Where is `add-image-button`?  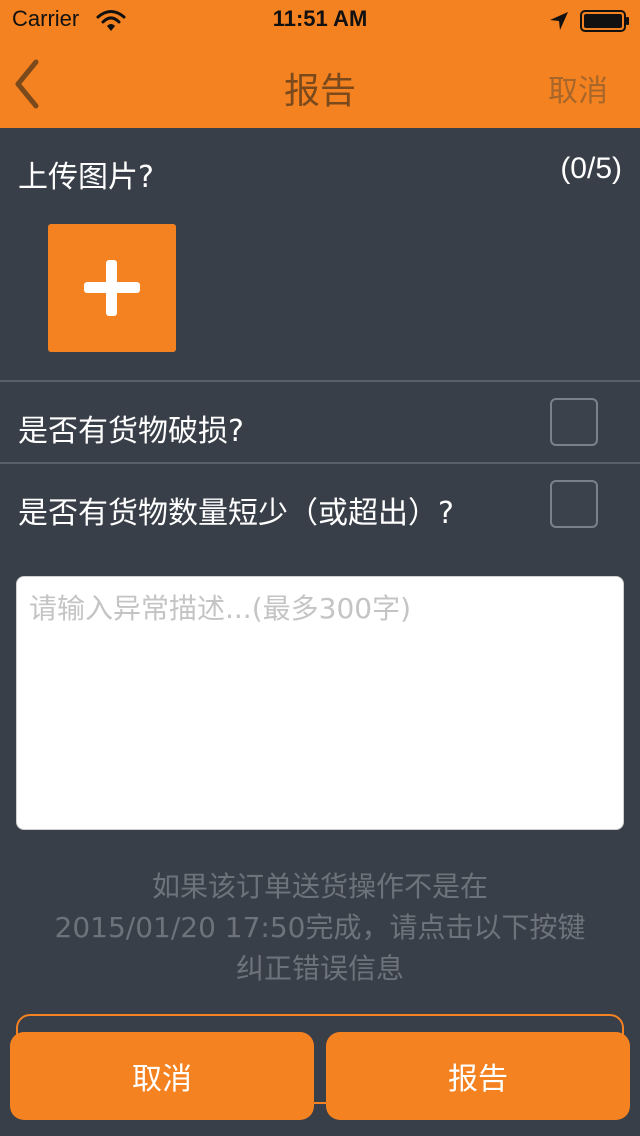
add-image-button is located at coordinates (112, 288).